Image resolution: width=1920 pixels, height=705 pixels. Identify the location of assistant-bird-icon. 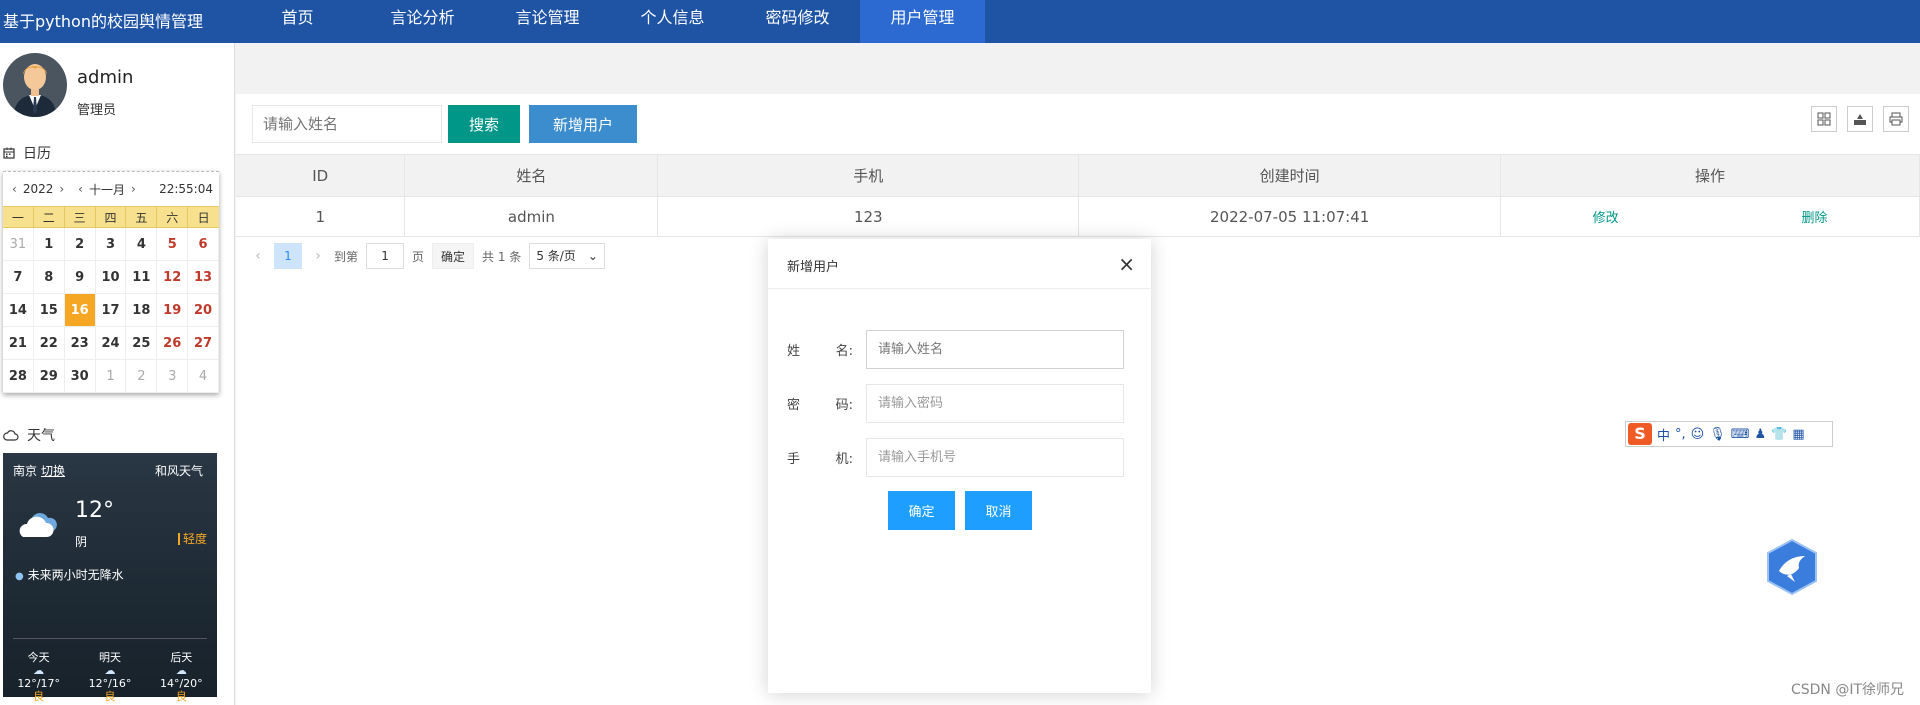
(1792, 567).